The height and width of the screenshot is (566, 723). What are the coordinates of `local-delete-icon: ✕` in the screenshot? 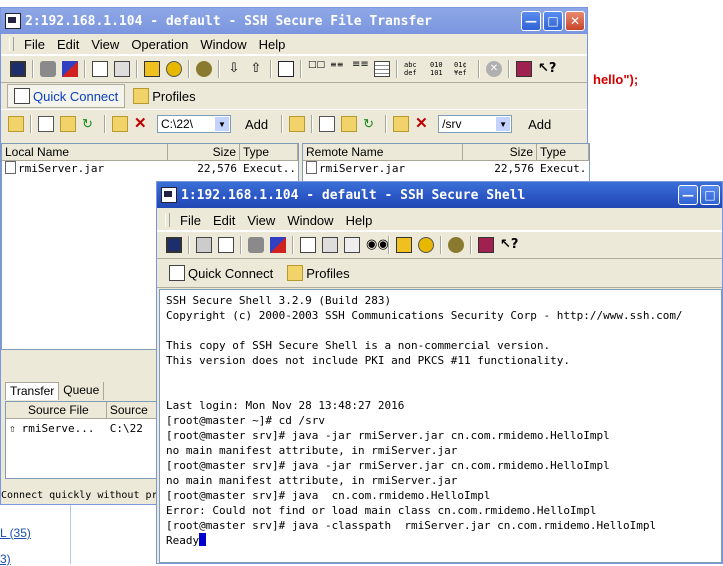 It's located at (142, 124).